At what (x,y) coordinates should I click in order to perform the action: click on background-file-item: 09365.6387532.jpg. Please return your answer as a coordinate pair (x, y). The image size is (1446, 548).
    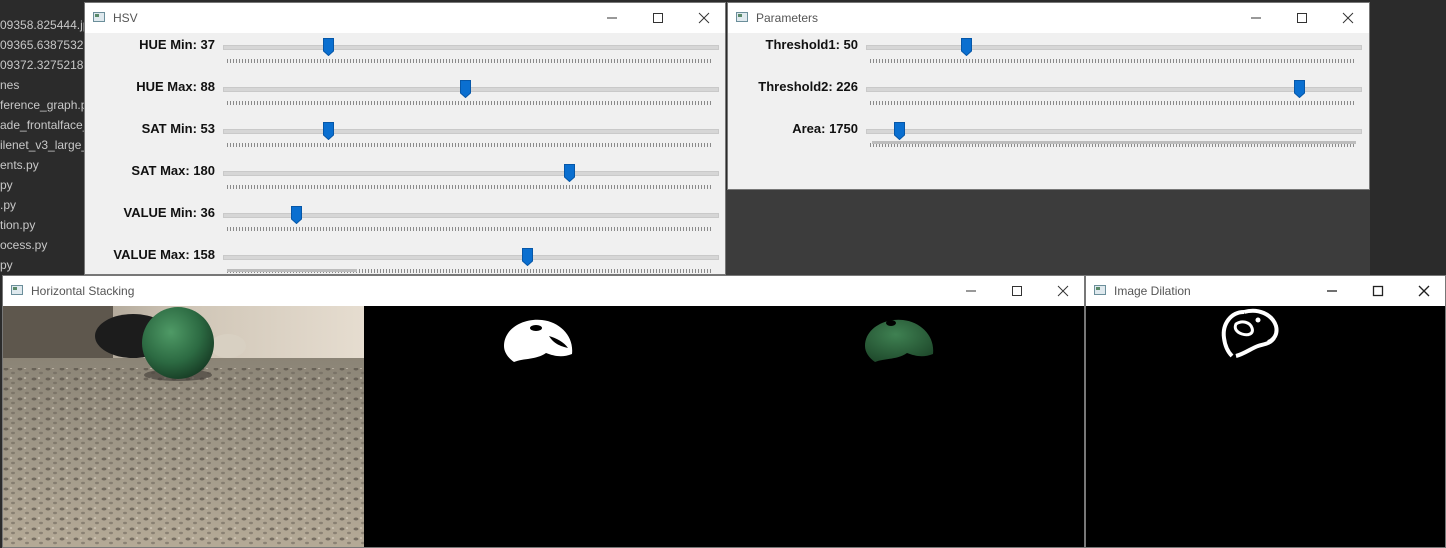
    Looking at the image, I should click on (42, 45).